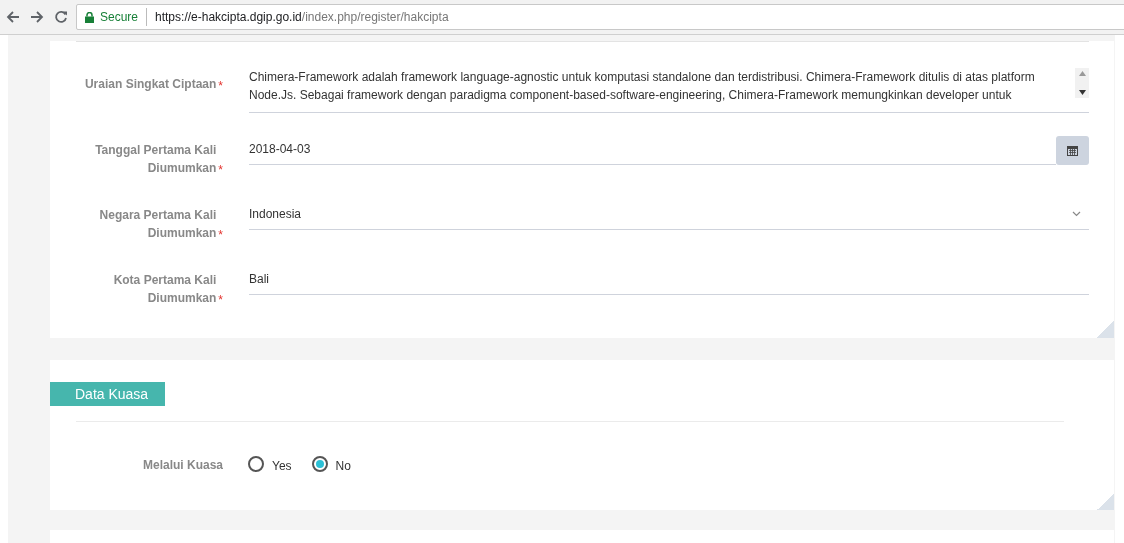 This screenshot has height=543, width=1124. I want to click on date-field: 2018-04-03, so click(652, 151).